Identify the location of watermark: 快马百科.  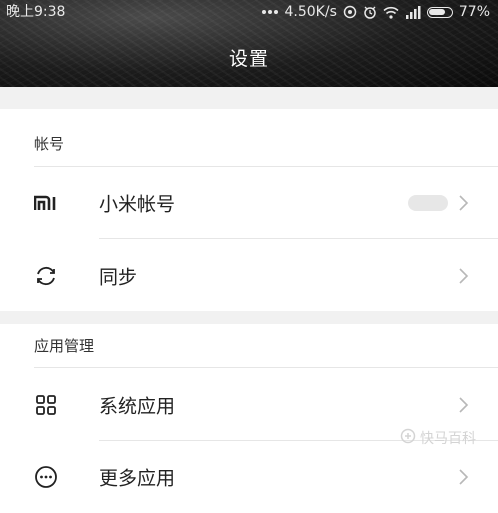
(438, 438).